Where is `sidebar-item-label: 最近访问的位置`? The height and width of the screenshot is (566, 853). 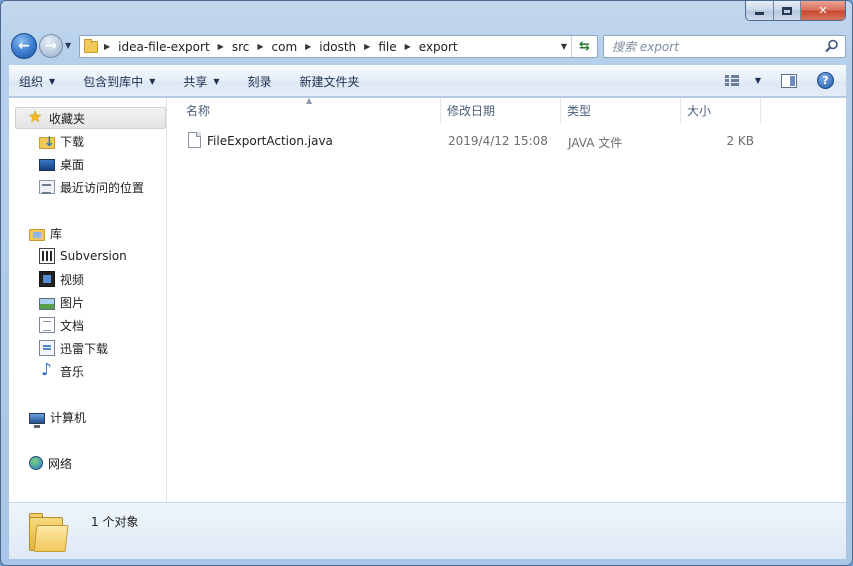
sidebar-item-label: 最近访问的位置 is located at coordinates (102, 187).